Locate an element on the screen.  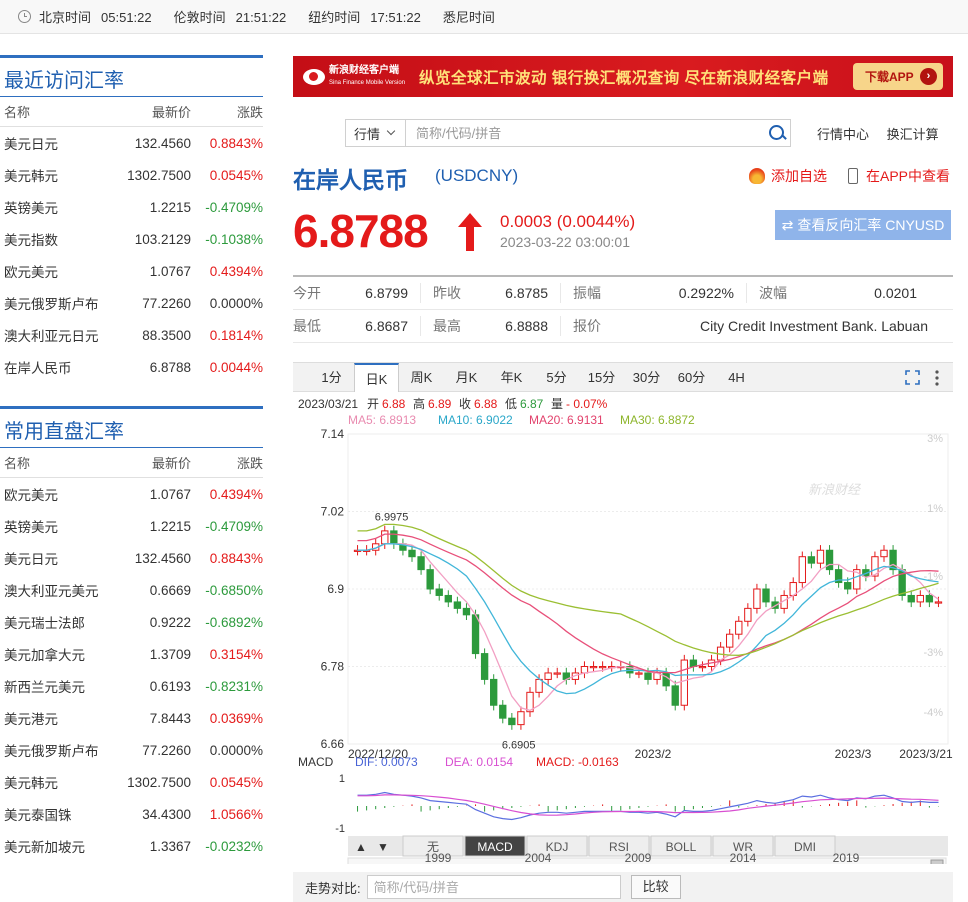
search-input is located at coordinates (585, 133).